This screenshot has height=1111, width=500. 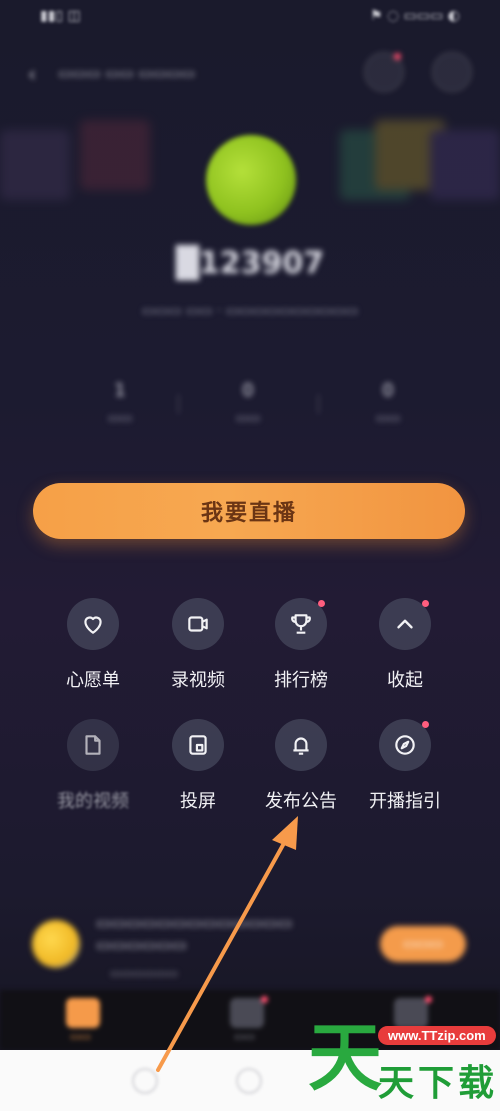 What do you see at coordinates (301, 774) in the screenshot?
I see `menu-item-post-announcement: 发布公告` at bounding box center [301, 774].